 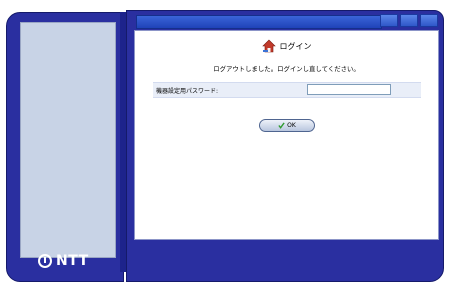 I want to click on check-icon, so click(x=281, y=125).